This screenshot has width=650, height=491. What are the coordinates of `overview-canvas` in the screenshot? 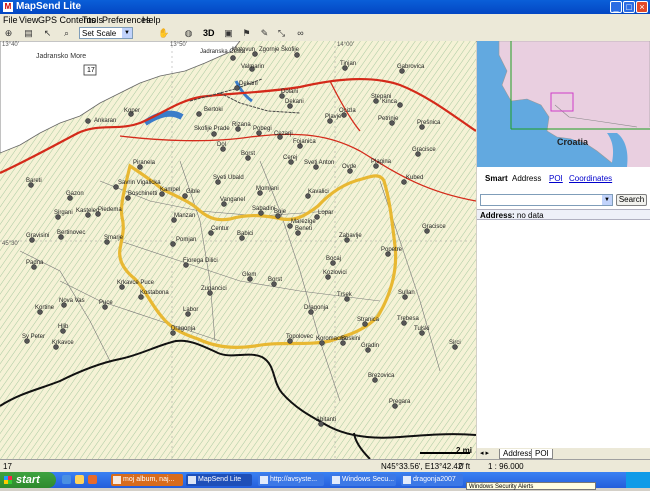 It's located at (563, 104).